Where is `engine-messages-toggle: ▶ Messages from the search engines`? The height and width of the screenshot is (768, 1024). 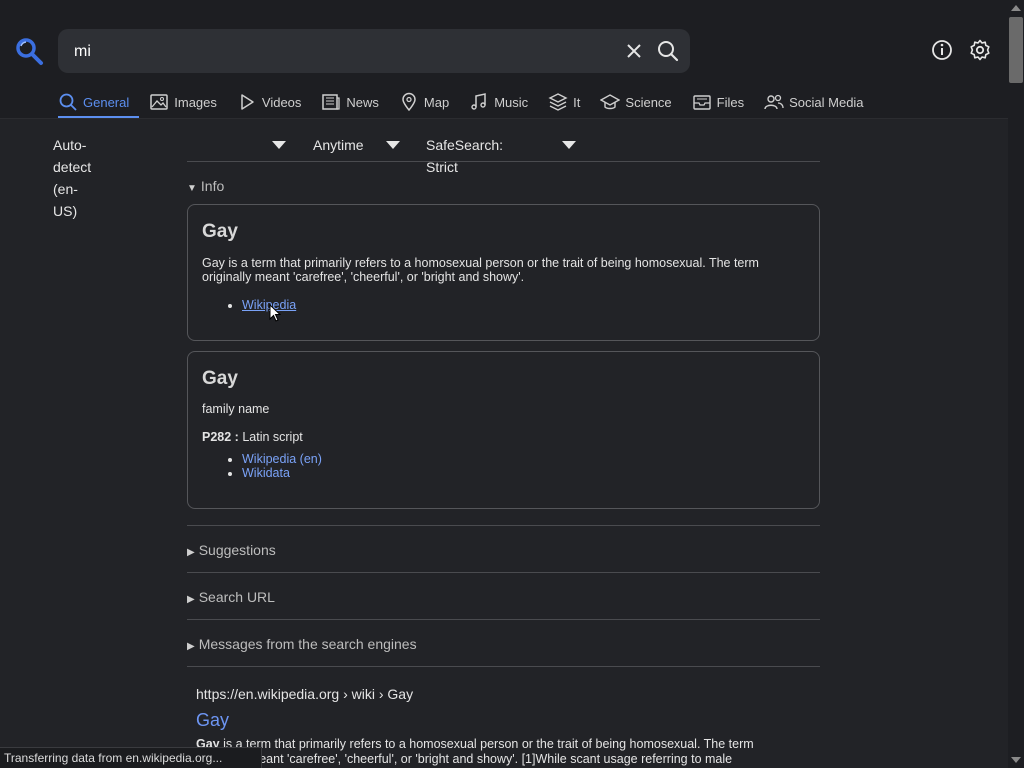
engine-messages-toggle: ▶ Messages from the search engines is located at coordinates (302, 644).